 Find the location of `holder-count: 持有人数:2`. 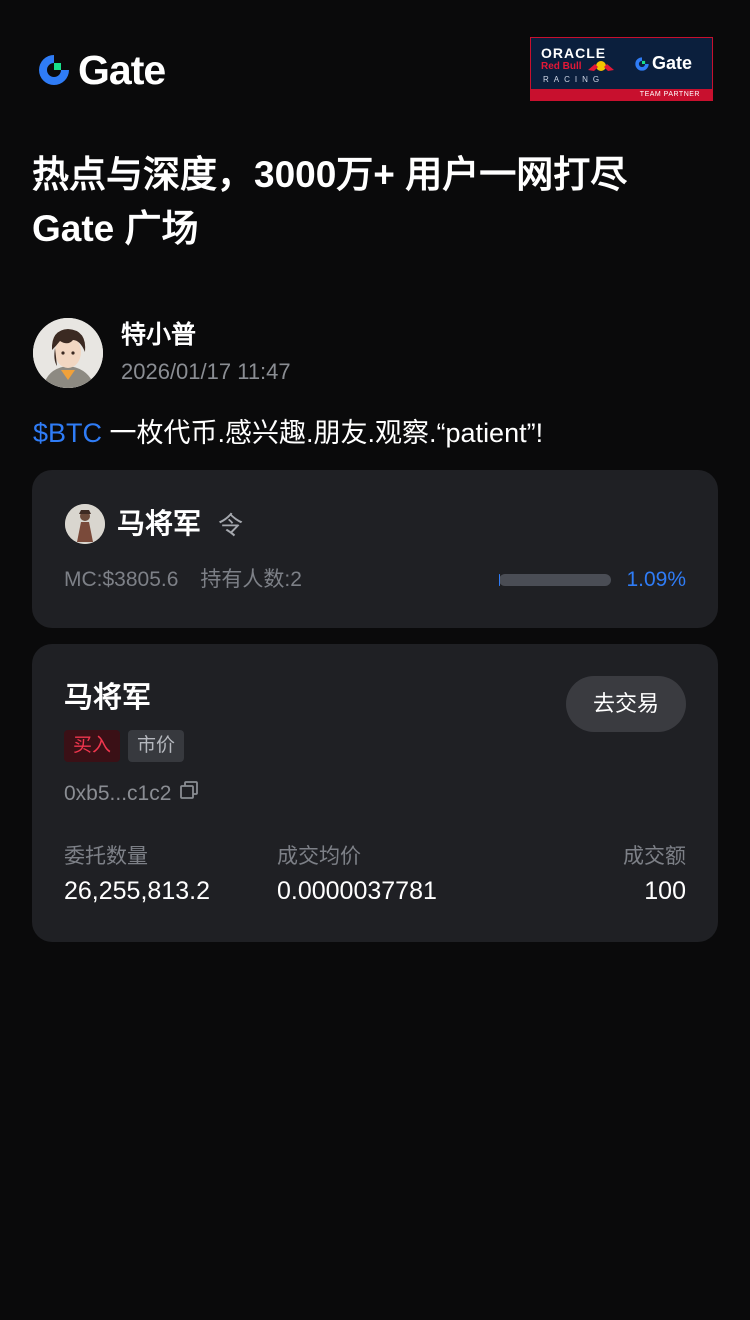

holder-count: 持有人数:2 is located at coordinates (251, 579).